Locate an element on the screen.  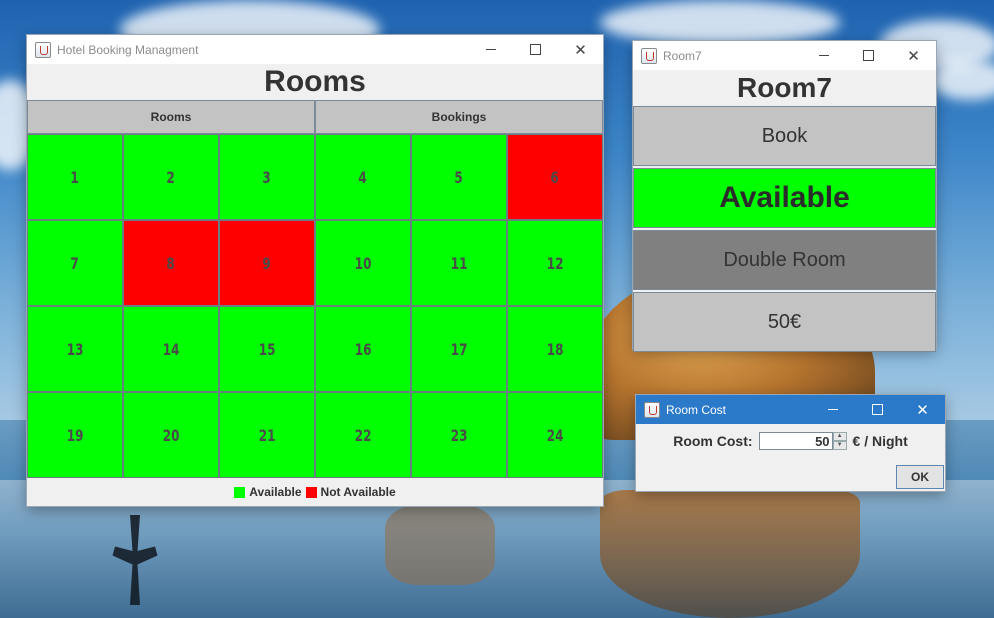
room-cell-24: 24 is located at coordinates (555, 435).